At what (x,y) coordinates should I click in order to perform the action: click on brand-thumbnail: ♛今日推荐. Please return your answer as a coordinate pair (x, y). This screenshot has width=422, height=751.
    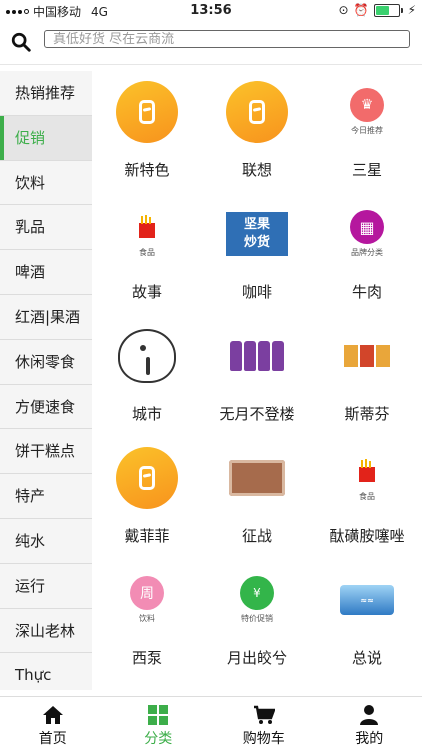
    Looking at the image, I should click on (367, 112).